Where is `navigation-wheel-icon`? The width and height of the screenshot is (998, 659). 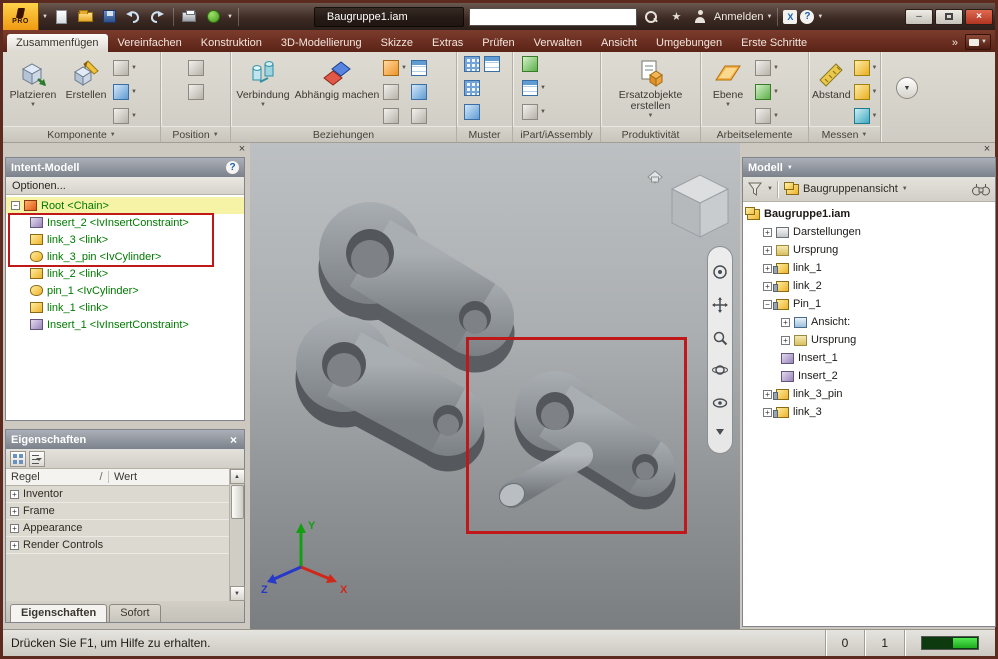 navigation-wheel-icon is located at coordinates (720, 272).